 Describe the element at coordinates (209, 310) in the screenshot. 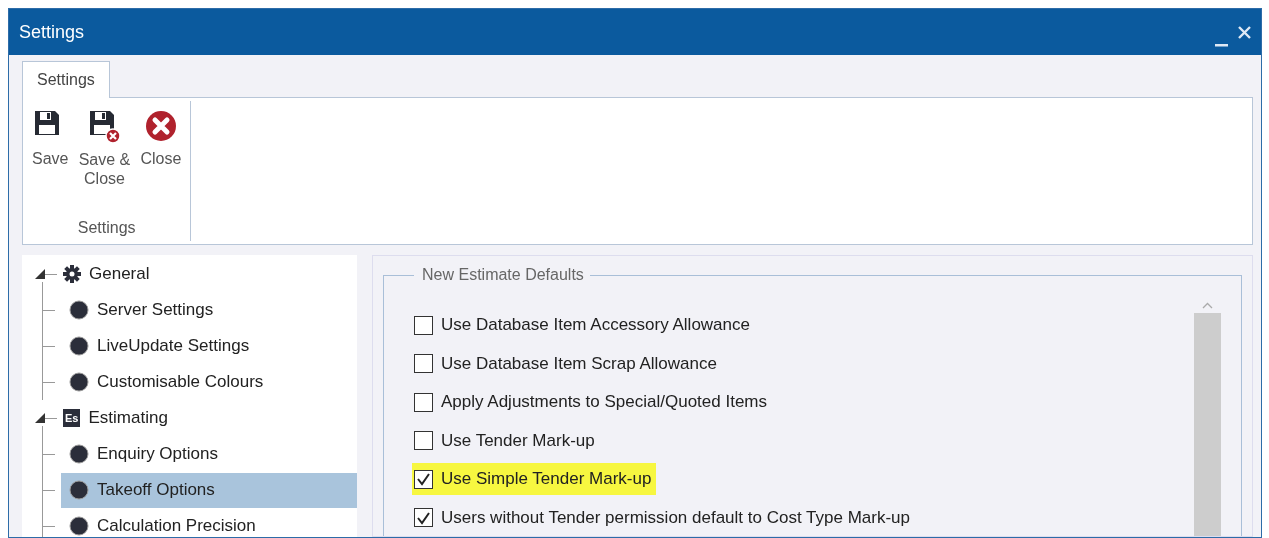

I see `tree-item: Server Settings` at that location.